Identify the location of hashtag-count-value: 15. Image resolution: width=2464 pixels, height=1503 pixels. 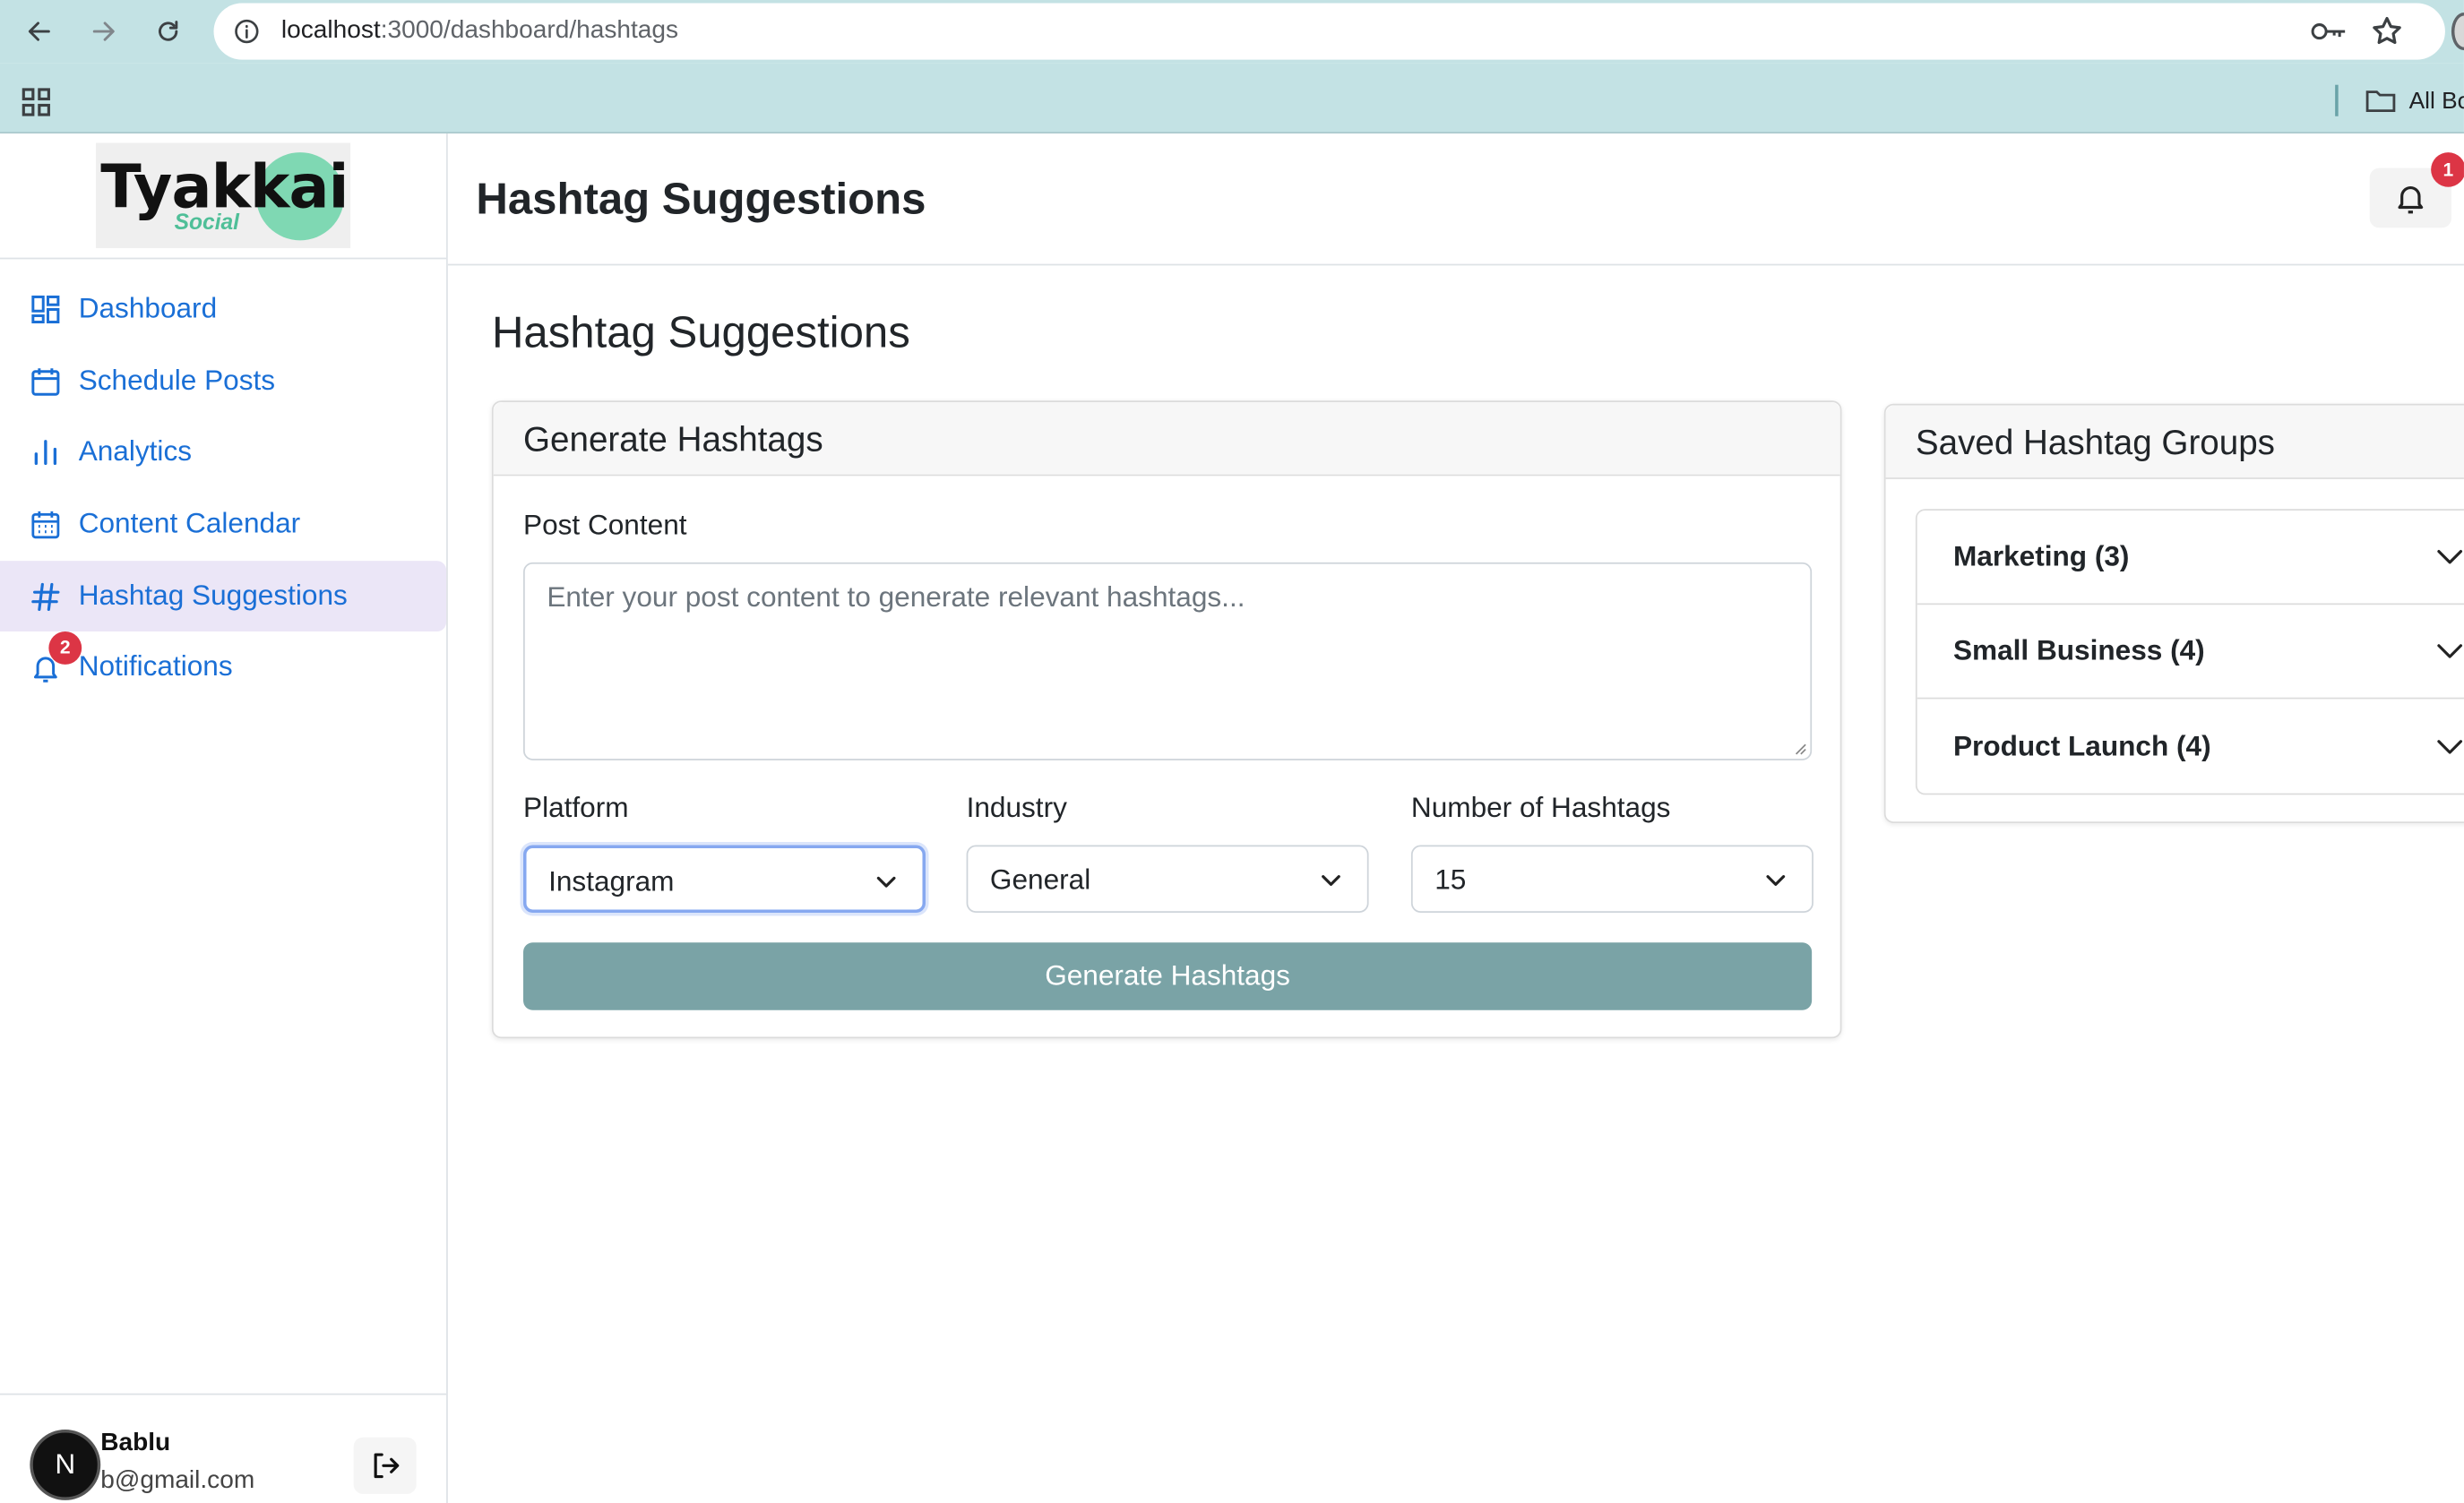
(1450, 879).